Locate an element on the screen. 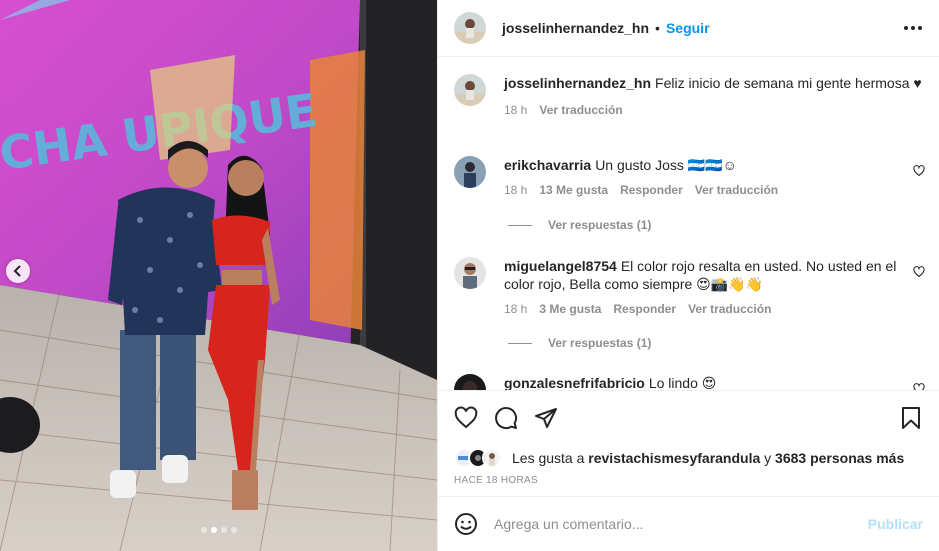 This screenshot has width=939, height=551. post-header: josselinhernandez_hn • Seguir is located at coordinates (688, 28).